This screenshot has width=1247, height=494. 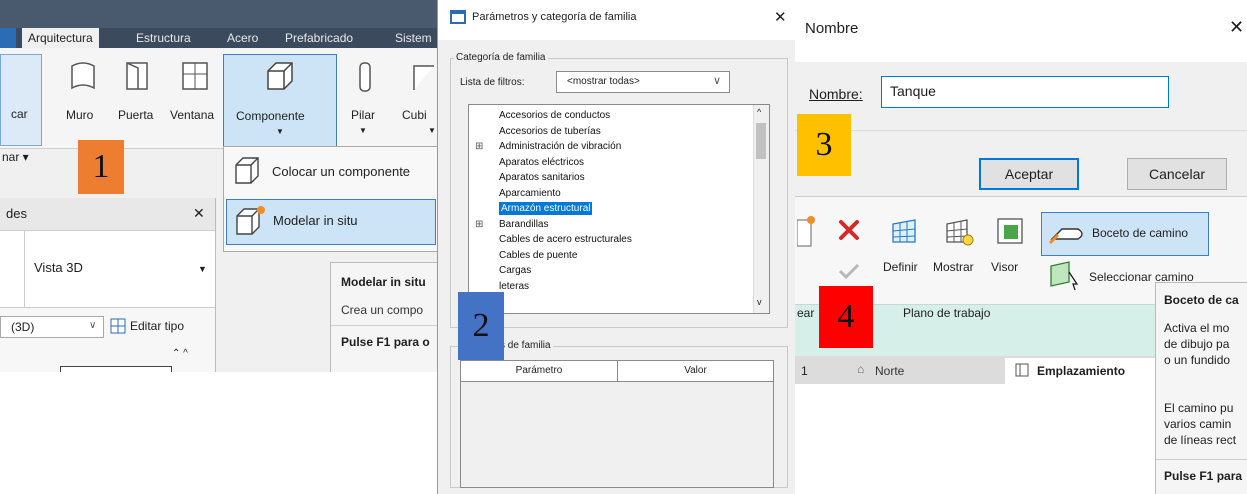 I want to click on category-list-item: Accesorios de conductos, so click(x=611, y=115).